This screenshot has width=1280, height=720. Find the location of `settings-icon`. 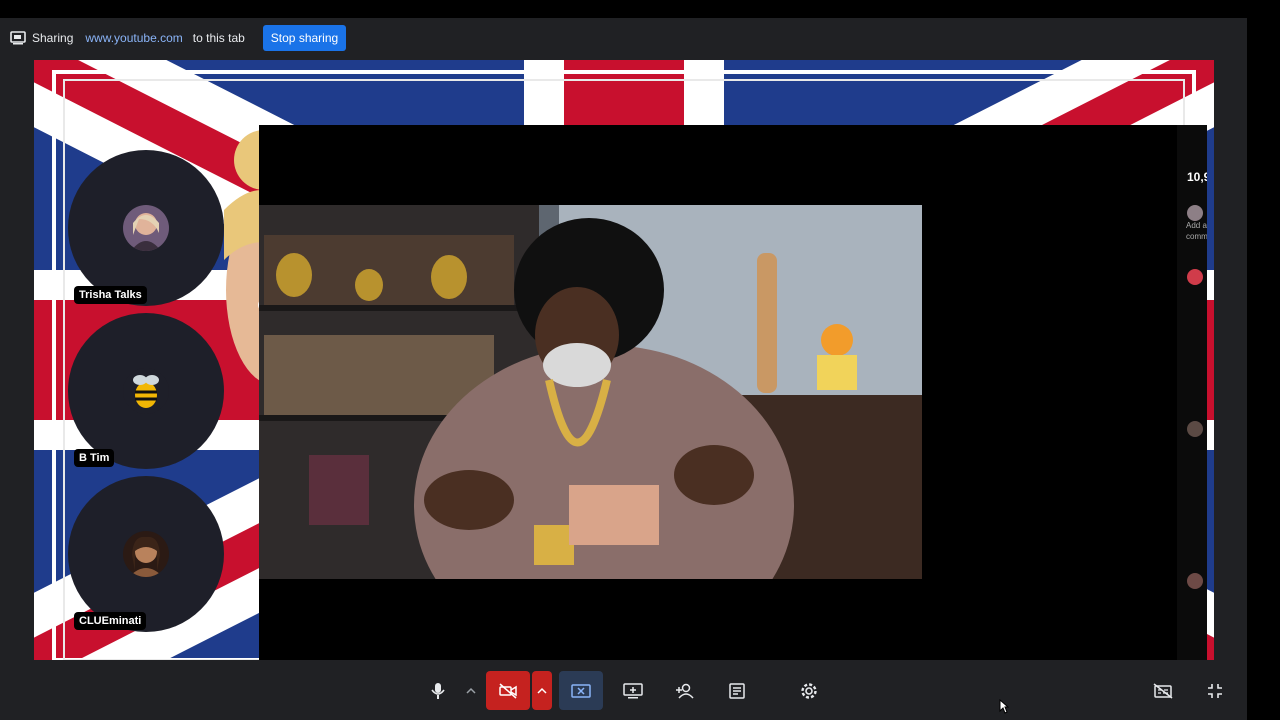

settings-icon is located at coordinates (809, 690).